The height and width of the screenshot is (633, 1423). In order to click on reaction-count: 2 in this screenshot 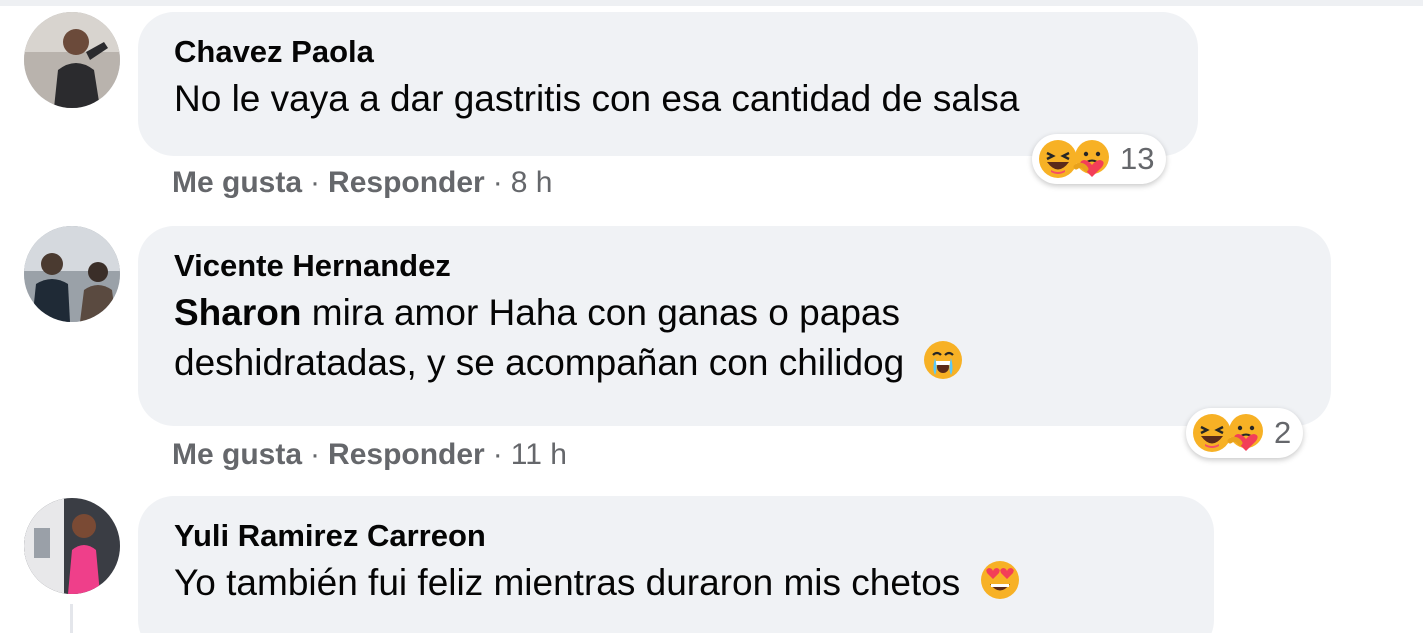, I will do `click(1283, 432)`.